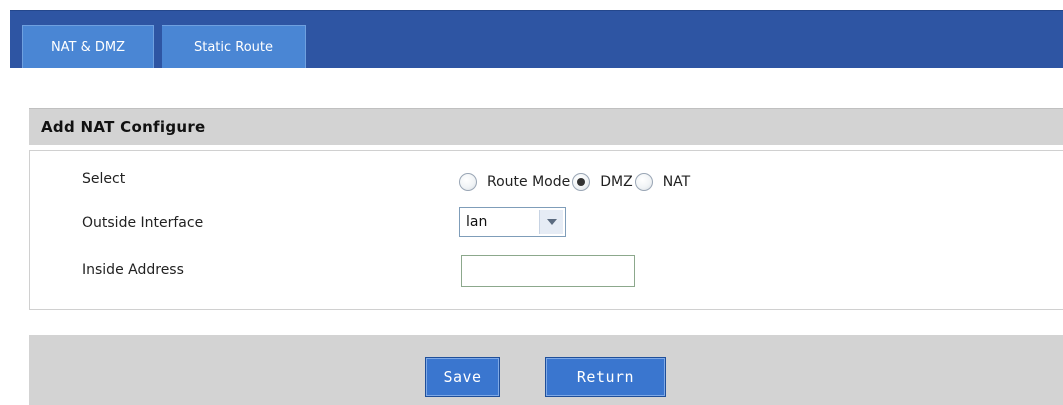 This screenshot has height=405, width=1063. I want to click on nat-radio, so click(643, 182).